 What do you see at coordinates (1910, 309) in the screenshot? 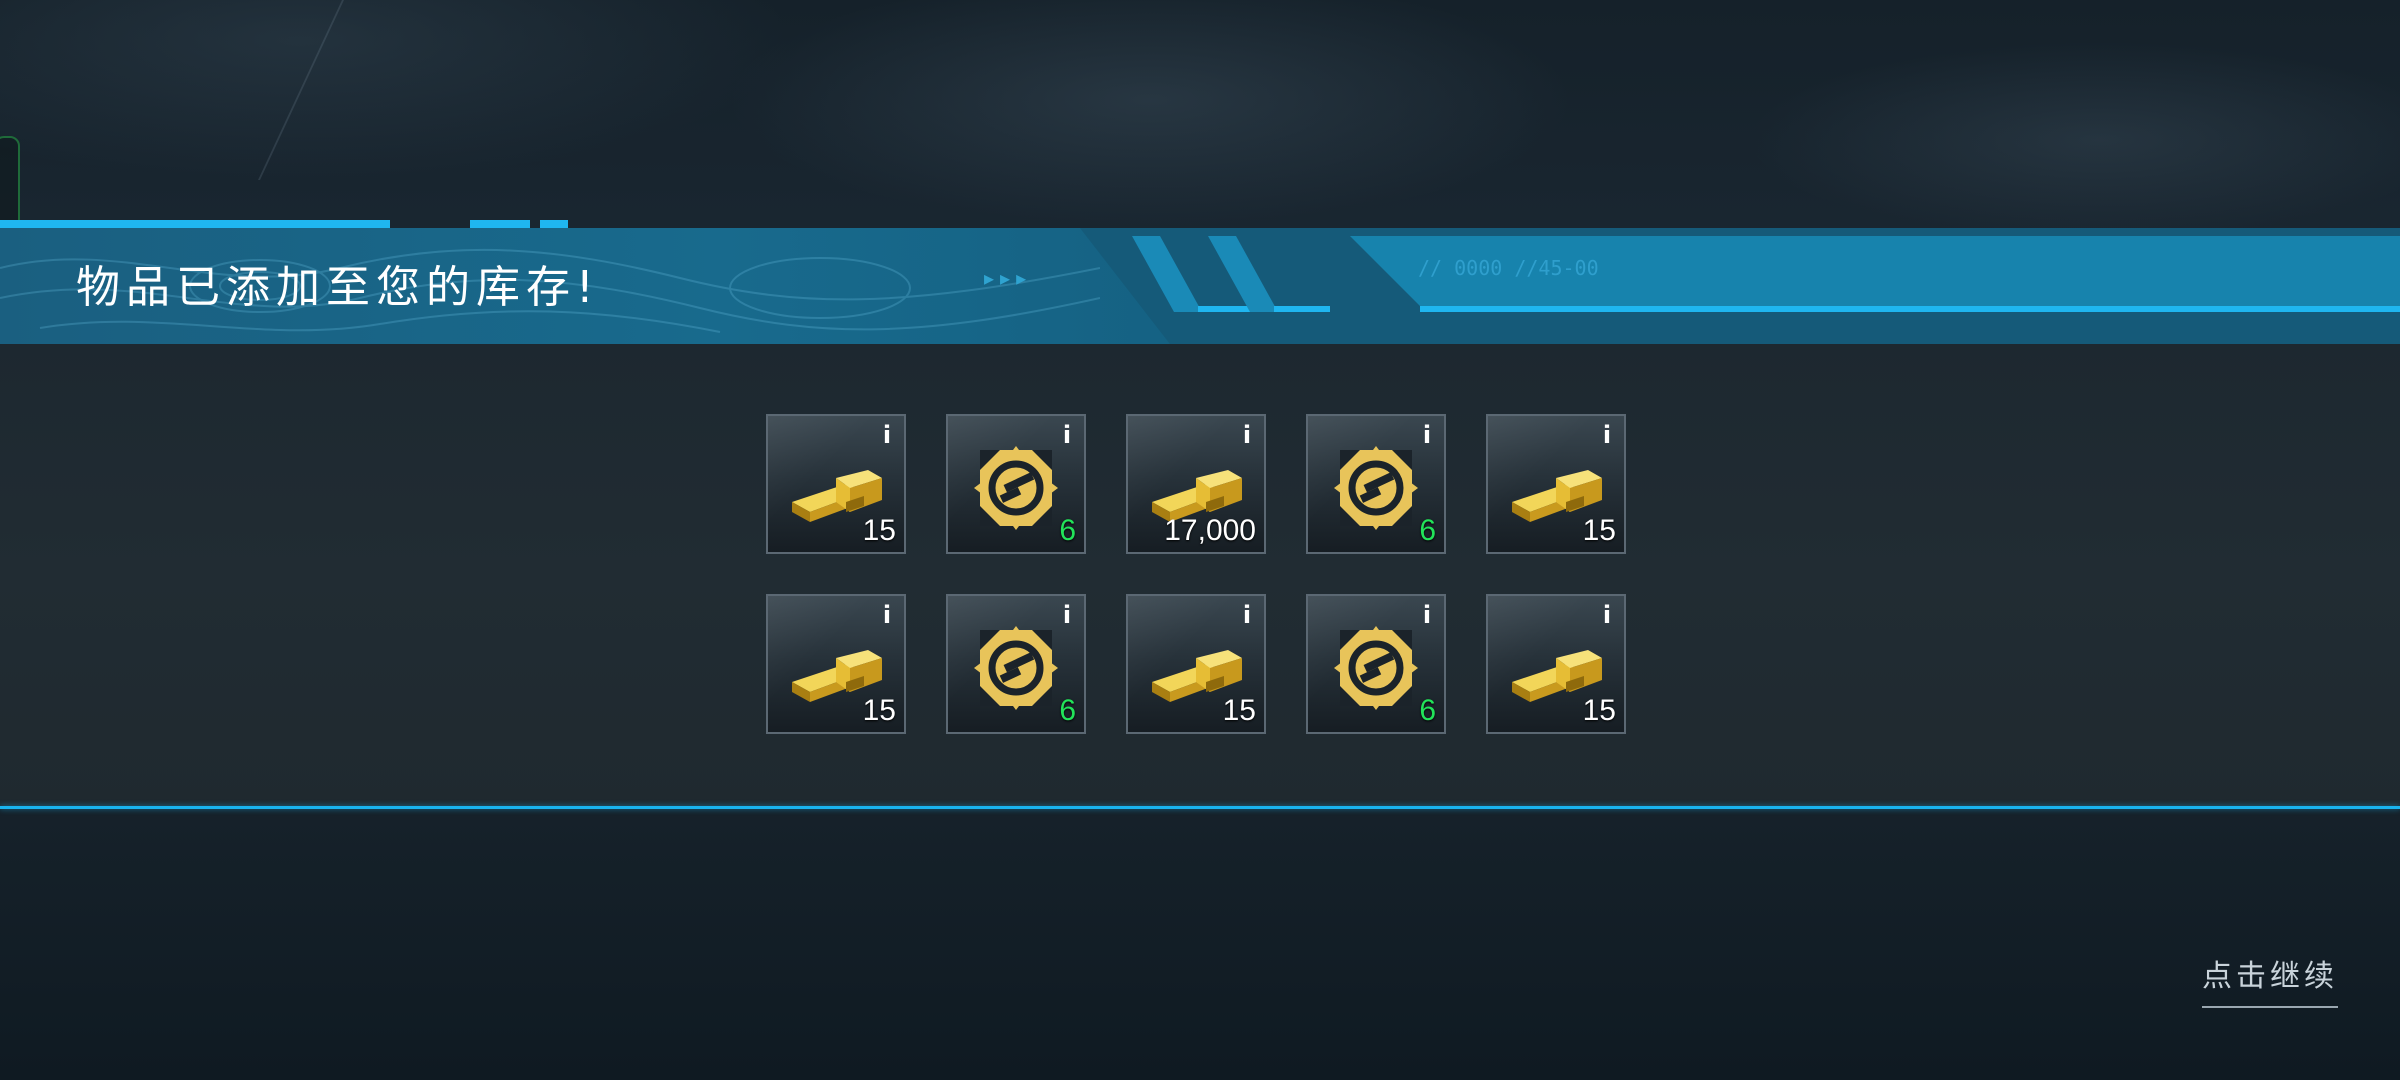
I see `banner-right-underline` at bounding box center [1910, 309].